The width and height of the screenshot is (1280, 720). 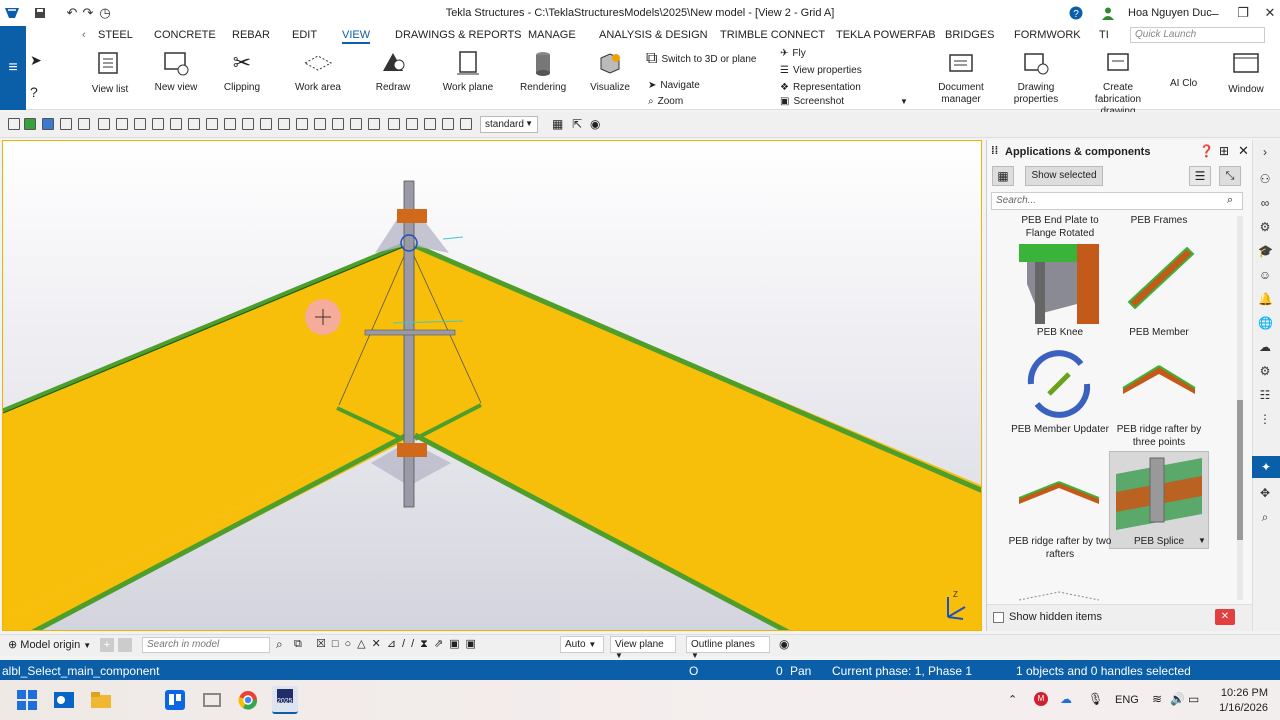 What do you see at coordinates (468, 70) in the screenshot?
I see `work-plane-button: Work plane` at bounding box center [468, 70].